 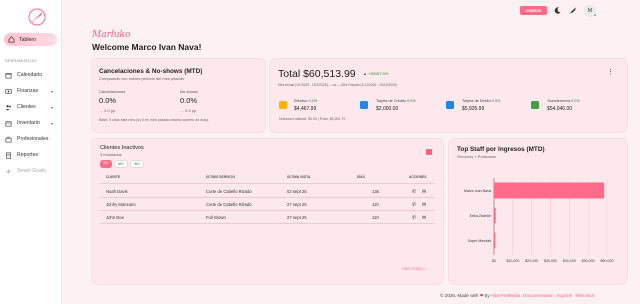 What do you see at coordinates (584, 295) in the screenshot?
I see `footer-terminos-link: Términos` at bounding box center [584, 295].